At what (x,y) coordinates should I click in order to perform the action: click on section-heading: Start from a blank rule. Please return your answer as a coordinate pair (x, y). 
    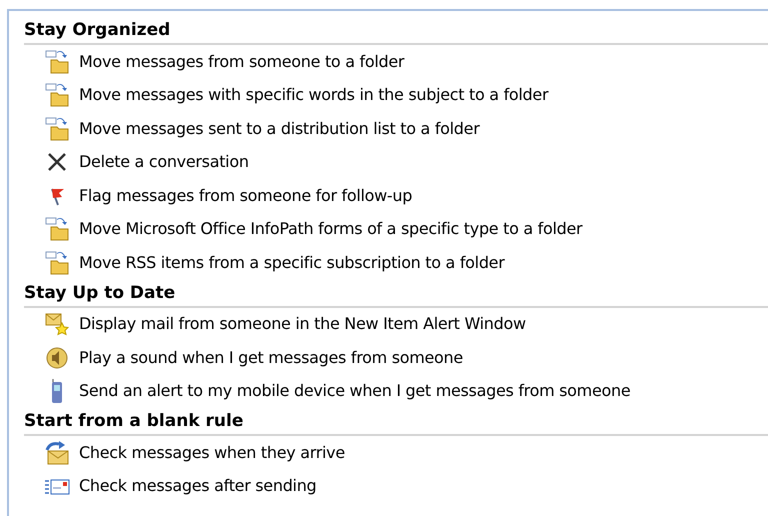
    Looking at the image, I should click on (396, 422).